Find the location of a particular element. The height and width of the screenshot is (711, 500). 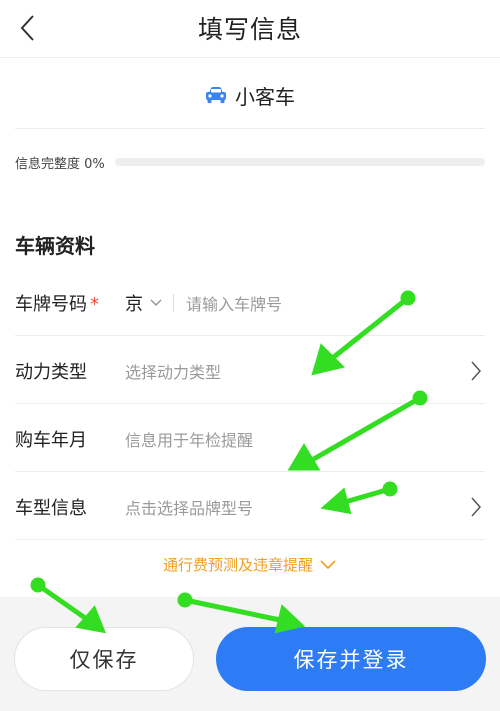

toll-violation-toggle: 通行费预测及违章提醒 is located at coordinates (250, 564).